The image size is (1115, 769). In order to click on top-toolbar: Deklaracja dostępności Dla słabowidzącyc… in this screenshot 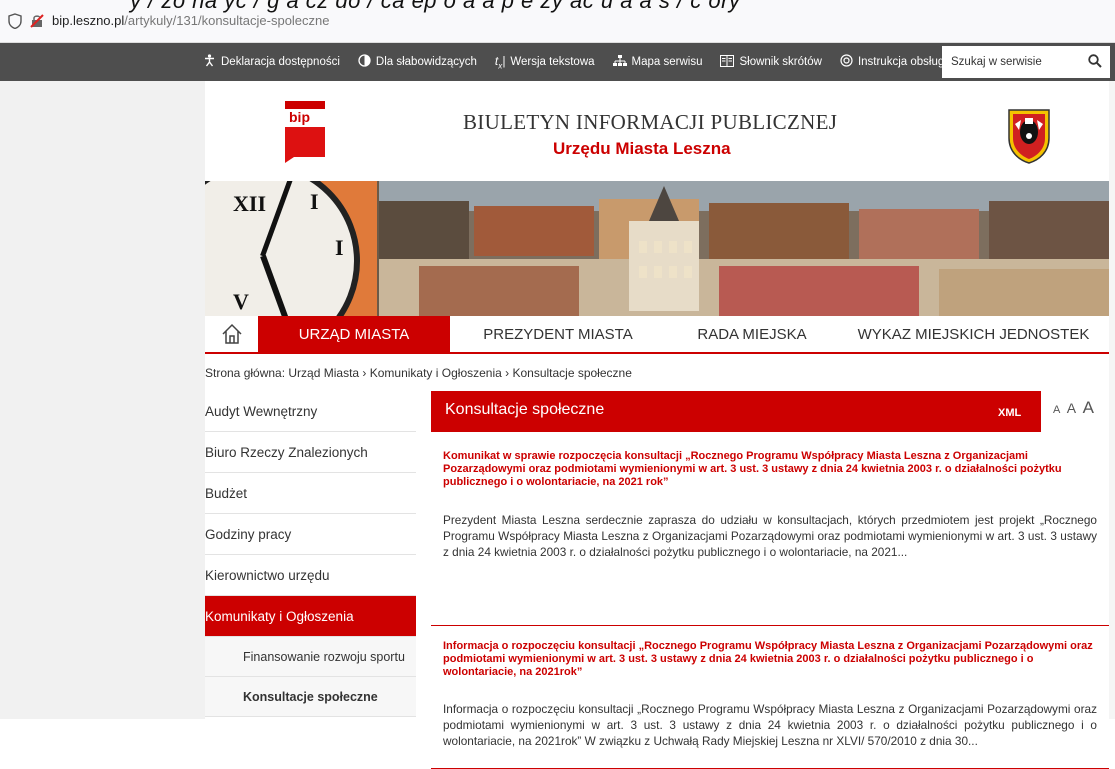, I will do `click(557, 62)`.